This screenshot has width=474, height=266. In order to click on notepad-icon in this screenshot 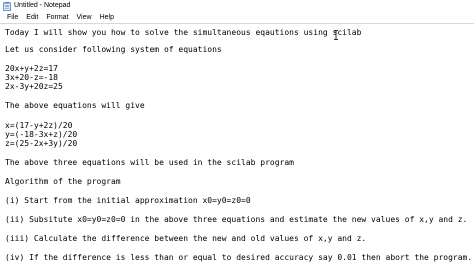, I will do `click(7, 6)`.